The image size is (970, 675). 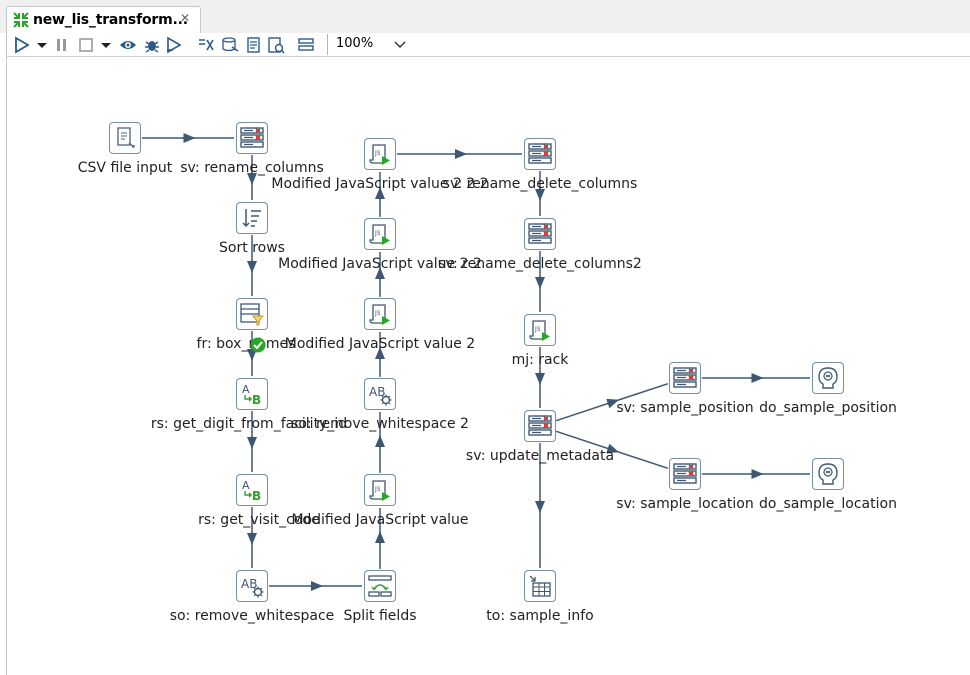 I want to click on sort-rows-icon, so click(x=251, y=218).